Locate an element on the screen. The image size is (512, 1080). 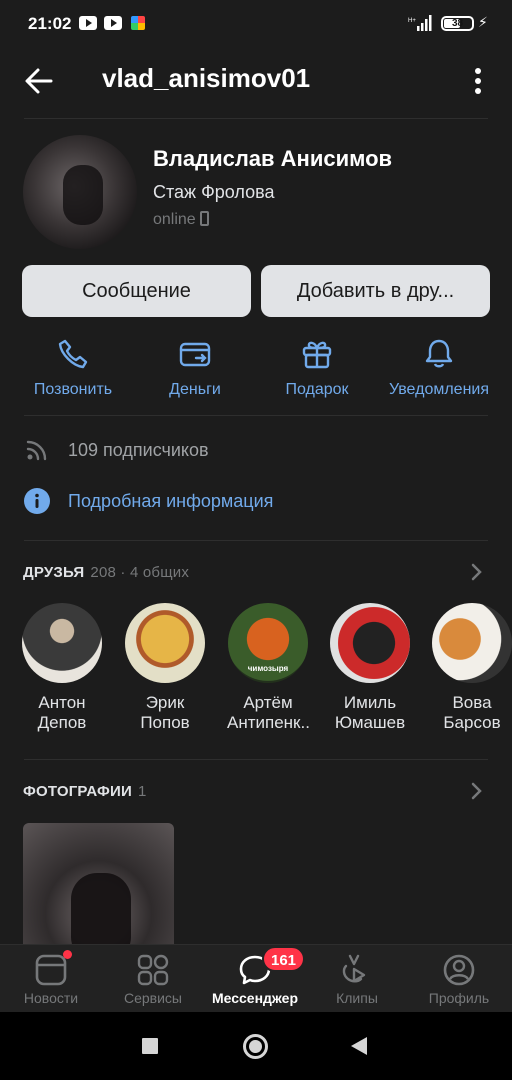
tab-profile: Профиль is located at coordinates (459, 979).